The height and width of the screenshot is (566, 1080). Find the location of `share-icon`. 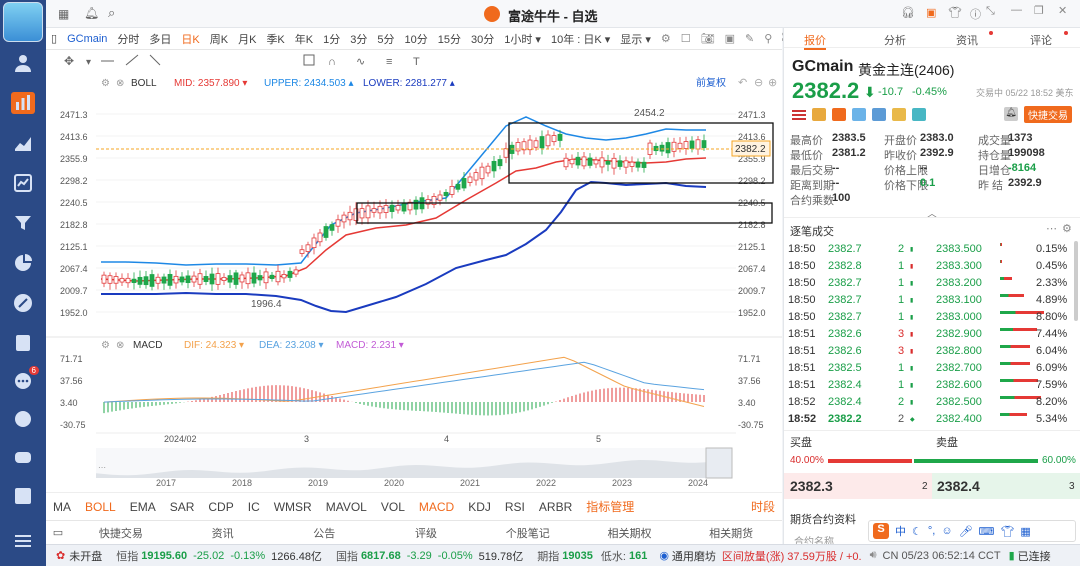

share-icon is located at coordinates (859, 114).